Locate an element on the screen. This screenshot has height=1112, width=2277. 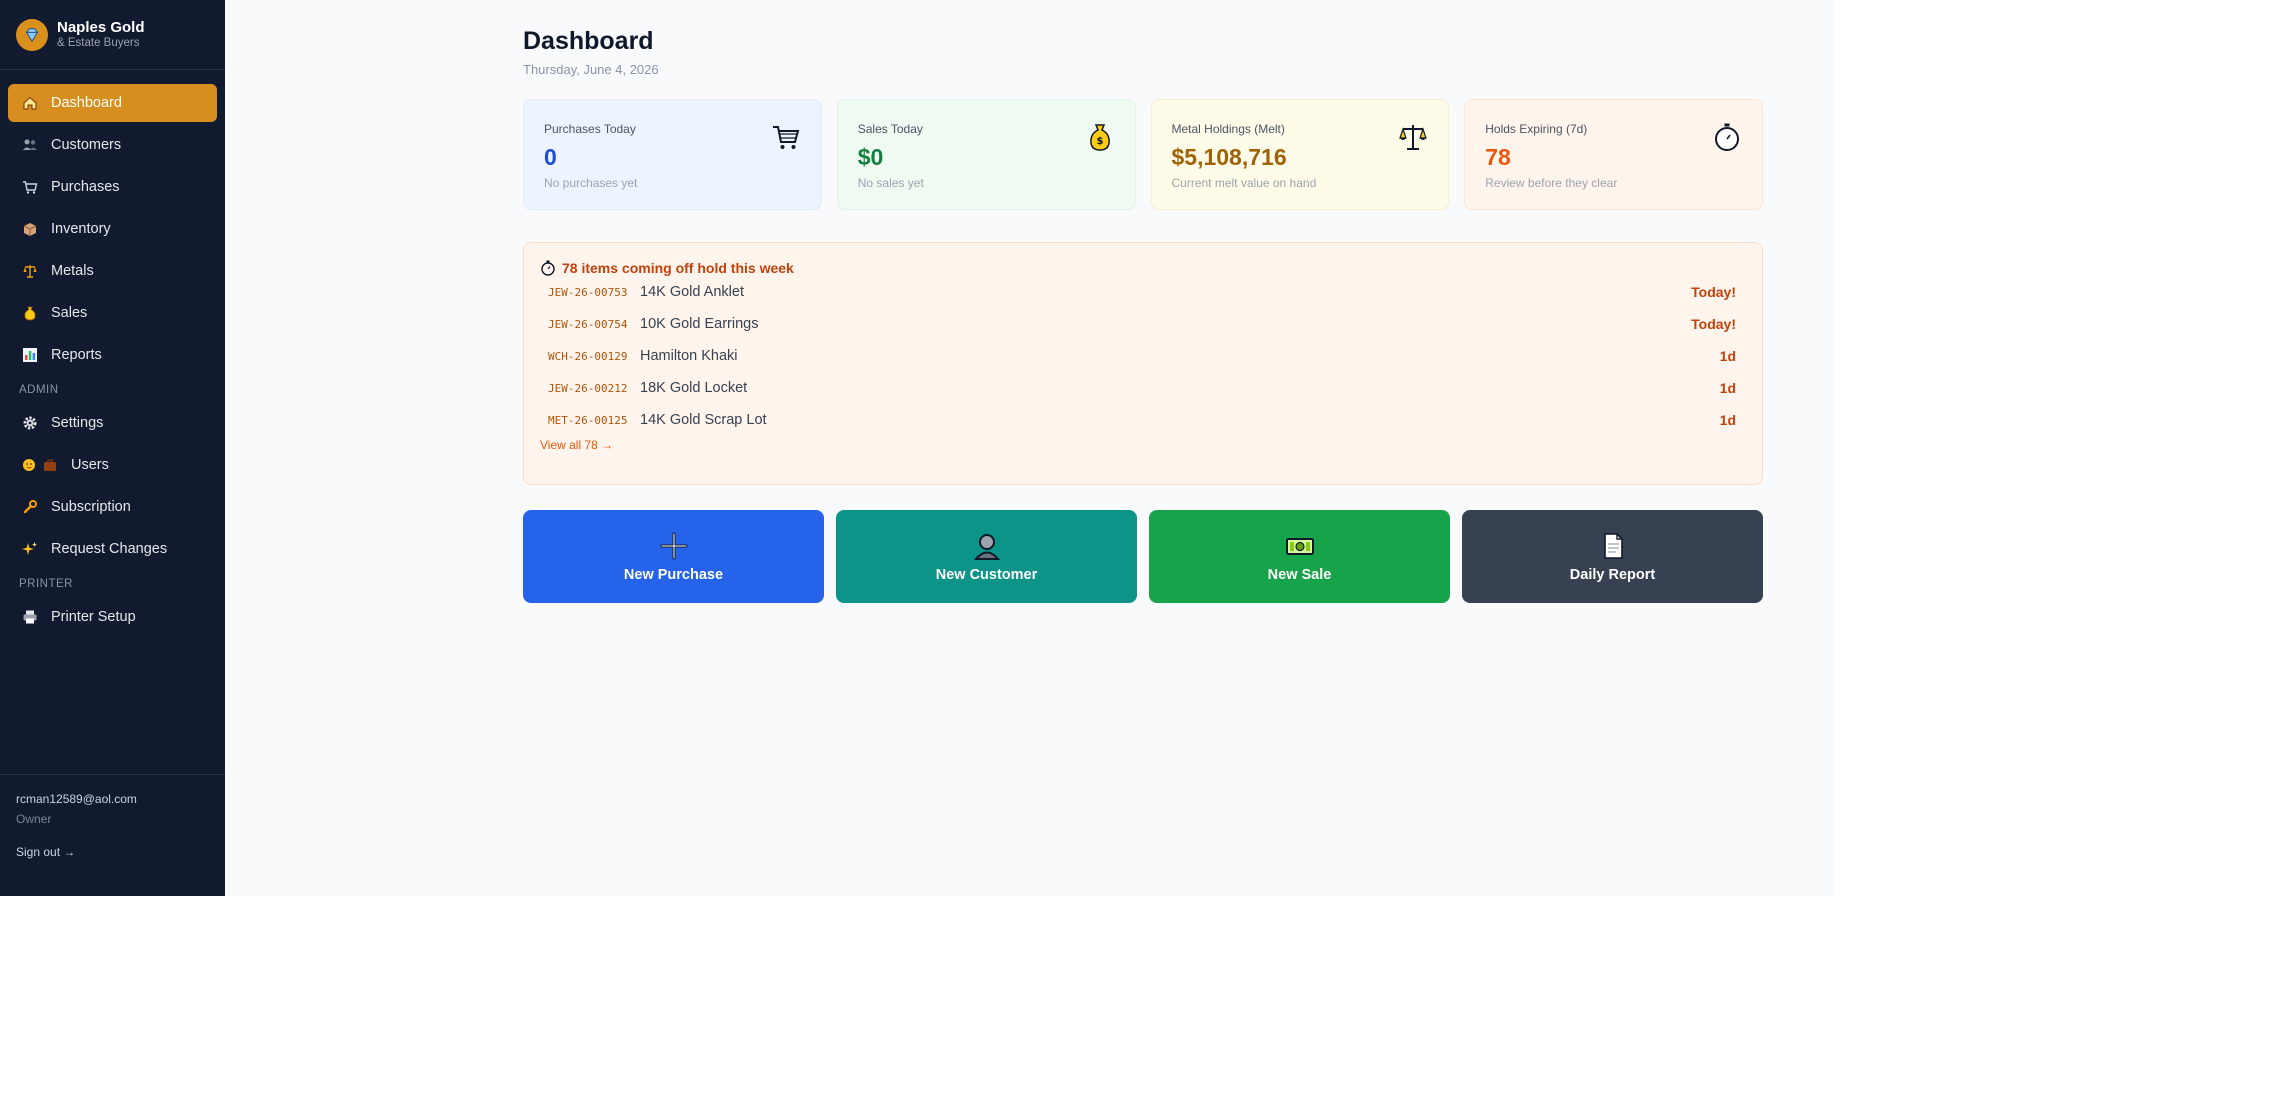
sidebar-item-label: Subscription is located at coordinates (91, 507).